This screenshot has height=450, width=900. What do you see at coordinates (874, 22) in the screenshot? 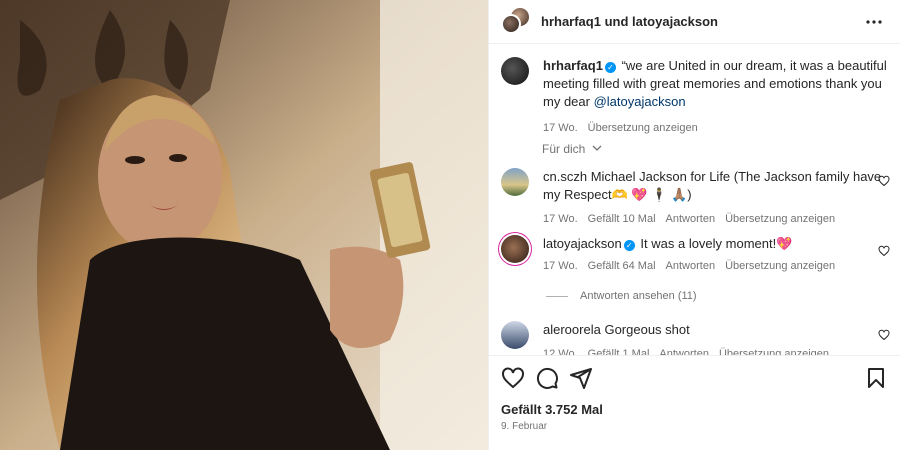
I see `more-horizontal-icon` at bounding box center [874, 22].